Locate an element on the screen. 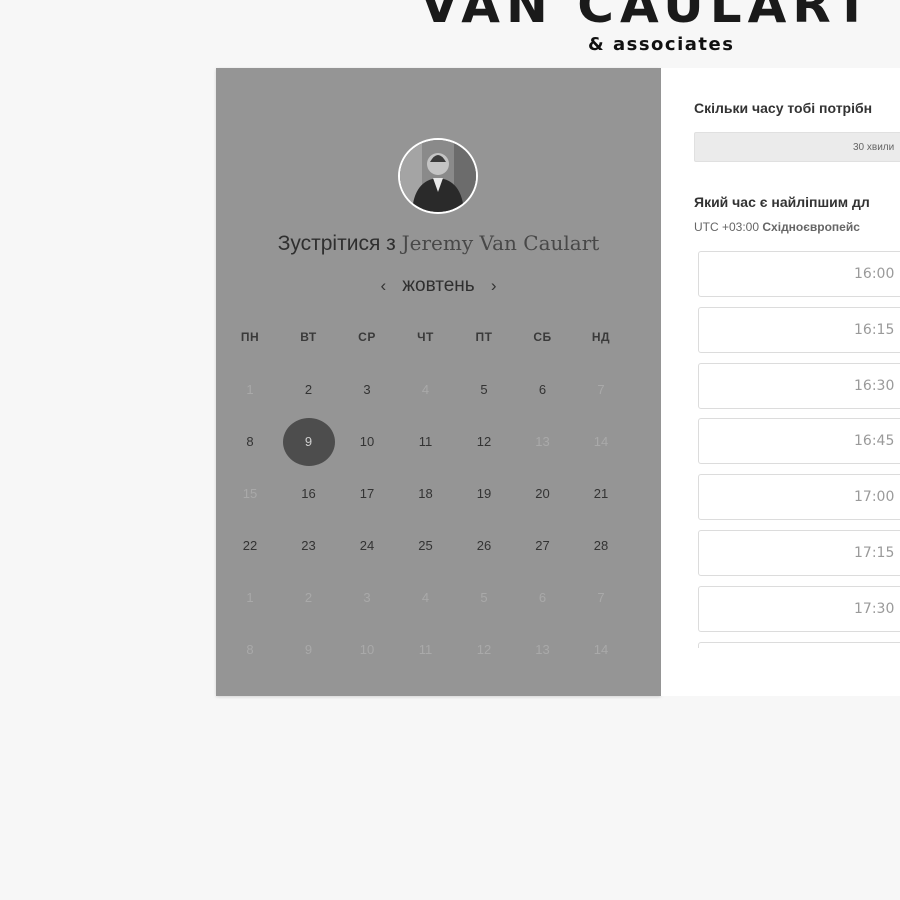 Image resolution: width=900 pixels, height=900 pixels. weekday-label: СР is located at coordinates (367, 337).